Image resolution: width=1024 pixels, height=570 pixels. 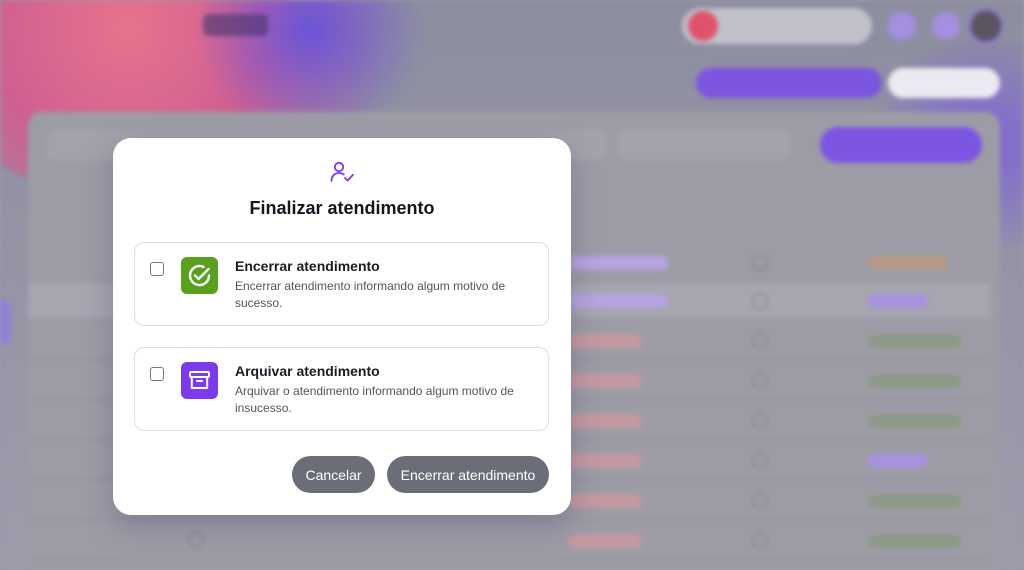 What do you see at coordinates (307, 266) in the screenshot?
I see `option-title: Encerrar atendimento` at bounding box center [307, 266].